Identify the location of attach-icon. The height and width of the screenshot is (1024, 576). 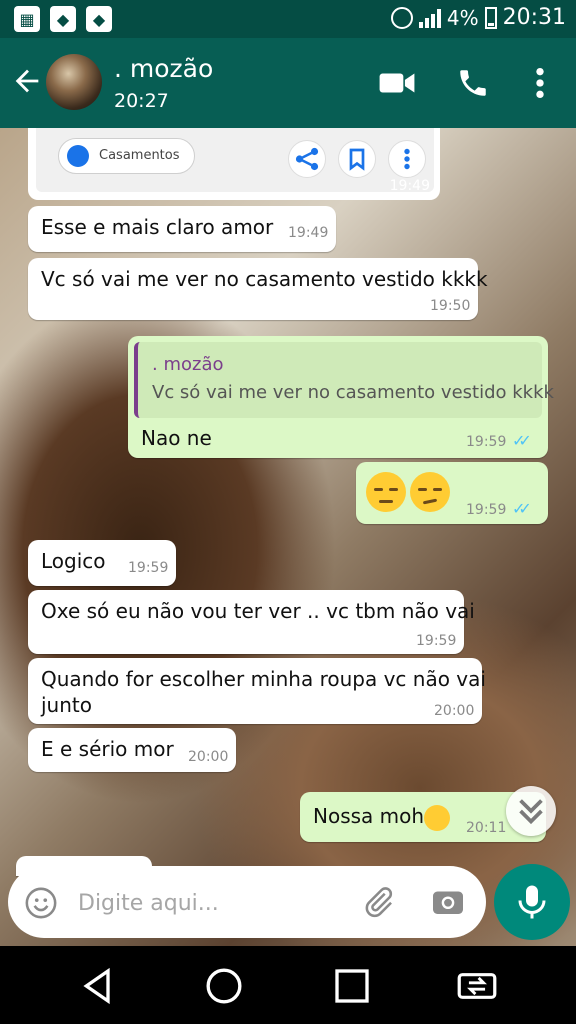
(378, 902).